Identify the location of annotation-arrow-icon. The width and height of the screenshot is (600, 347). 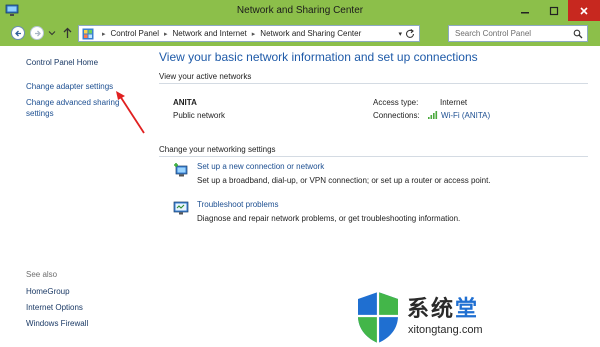
(130, 112).